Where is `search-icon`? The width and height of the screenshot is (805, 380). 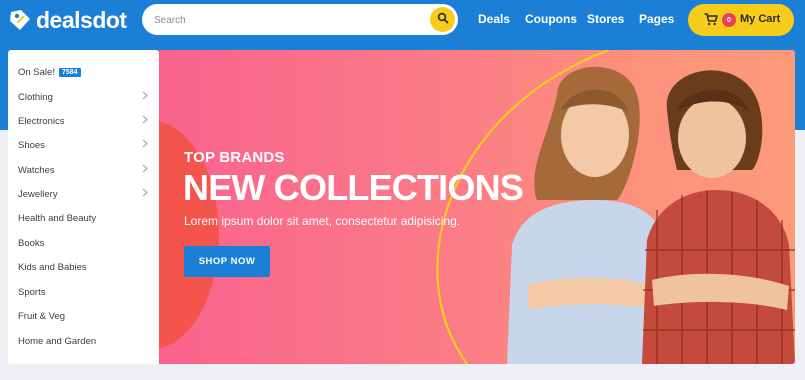 search-icon is located at coordinates (443, 20).